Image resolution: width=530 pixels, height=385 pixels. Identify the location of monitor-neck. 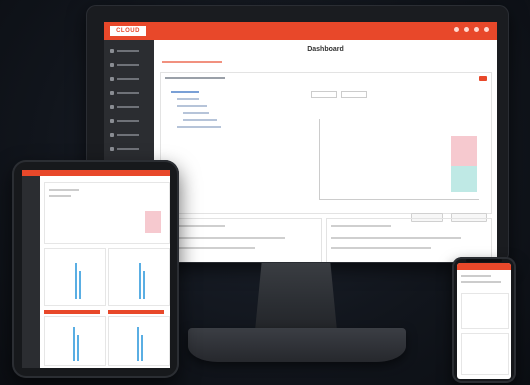
(296, 297).